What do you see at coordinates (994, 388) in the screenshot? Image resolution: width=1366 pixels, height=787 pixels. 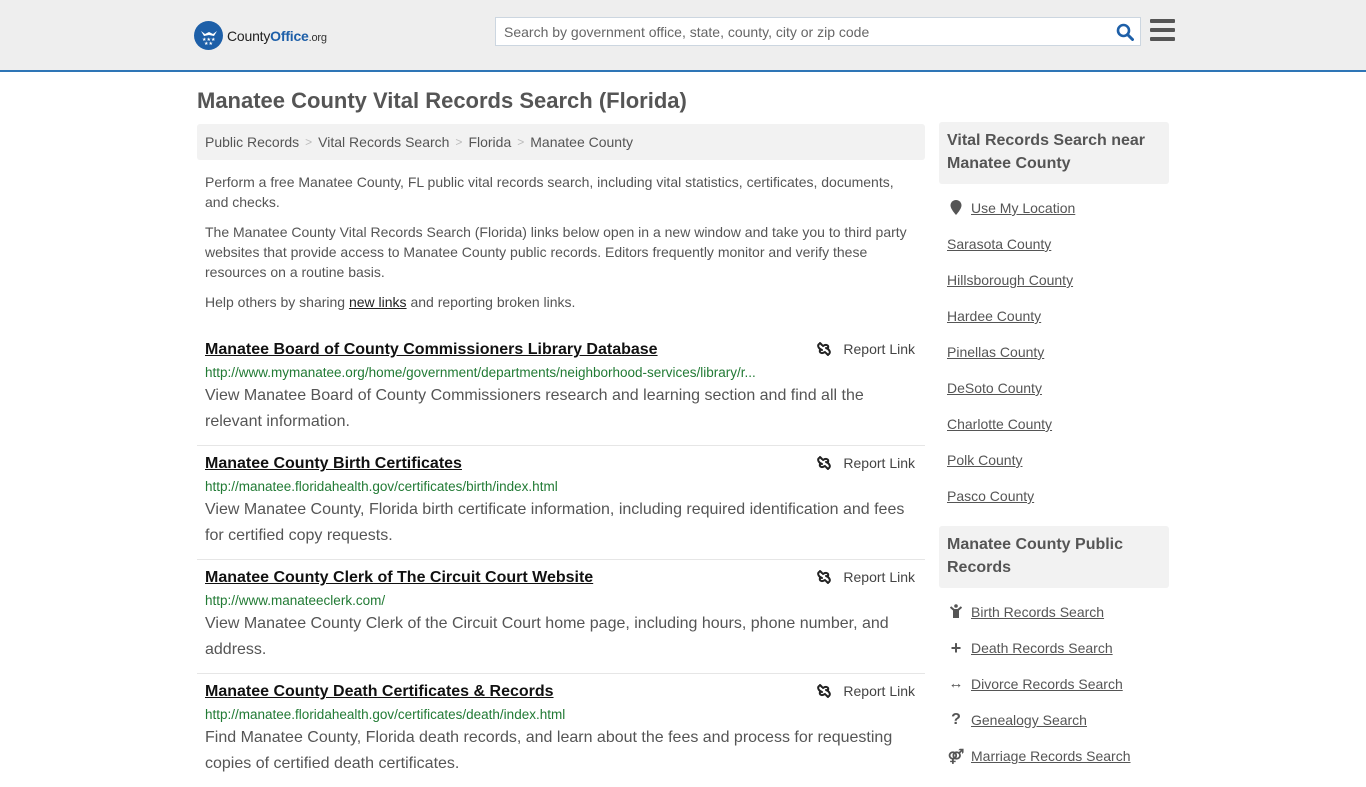 I see `nearby-county-link: DeSoto County` at bounding box center [994, 388].